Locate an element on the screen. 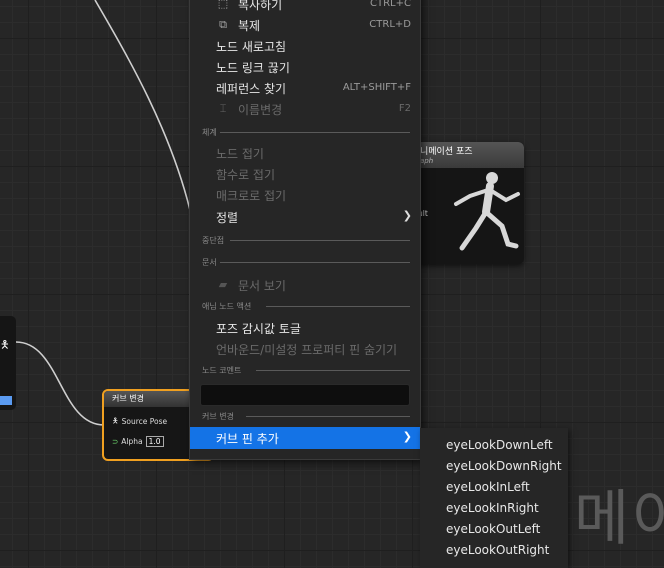 The height and width of the screenshot is (568, 664). menu-item-view-documentation: 문서 보기 is located at coordinates (262, 285).